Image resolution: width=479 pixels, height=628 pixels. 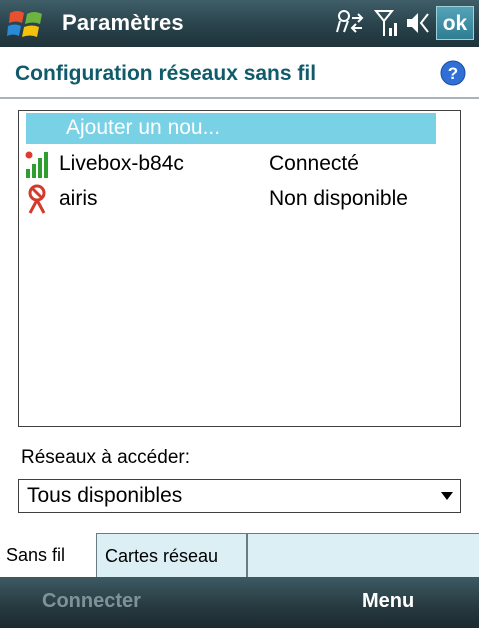 What do you see at coordinates (447, 496) in the screenshot?
I see `chevron-down-icon` at bounding box center [447, 496].